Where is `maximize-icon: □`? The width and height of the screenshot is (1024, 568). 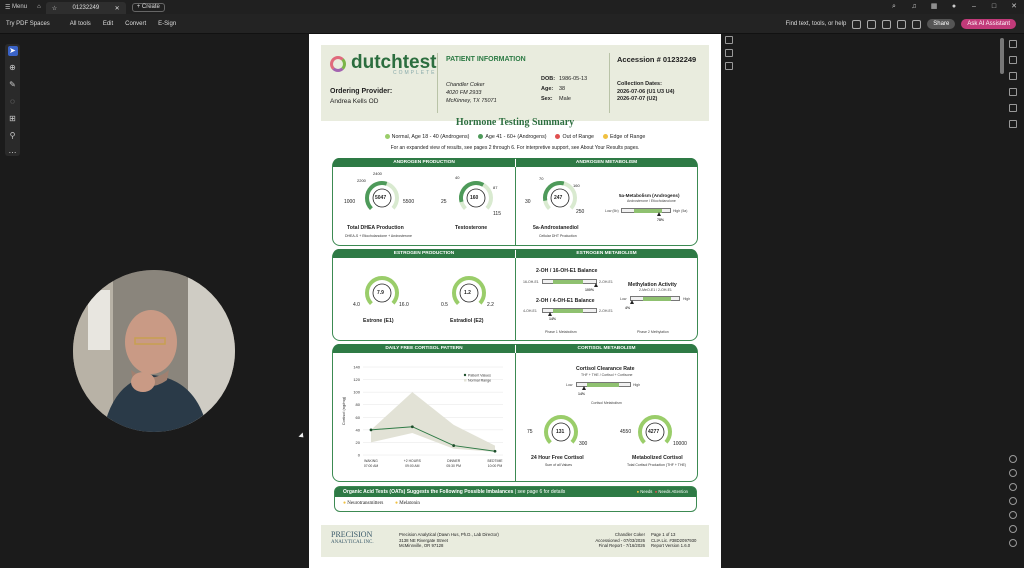 maximize-icon: □ is located at coordinates (994, 7).